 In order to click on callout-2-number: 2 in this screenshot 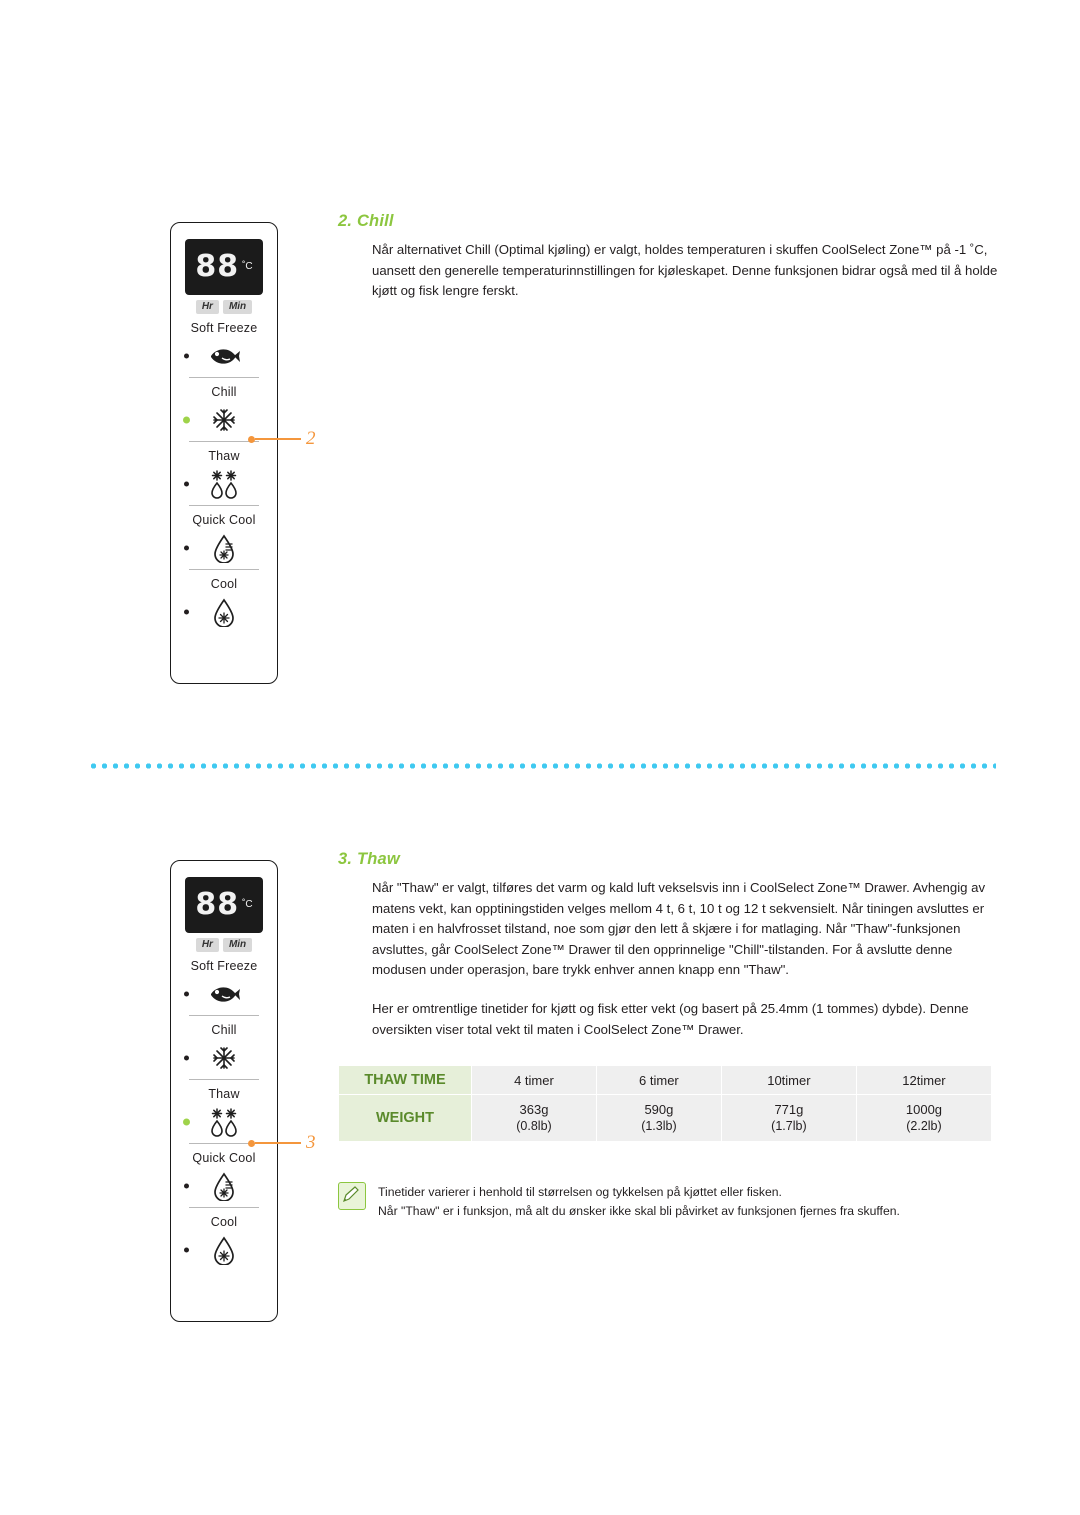, I will do `click(311, 438)`.